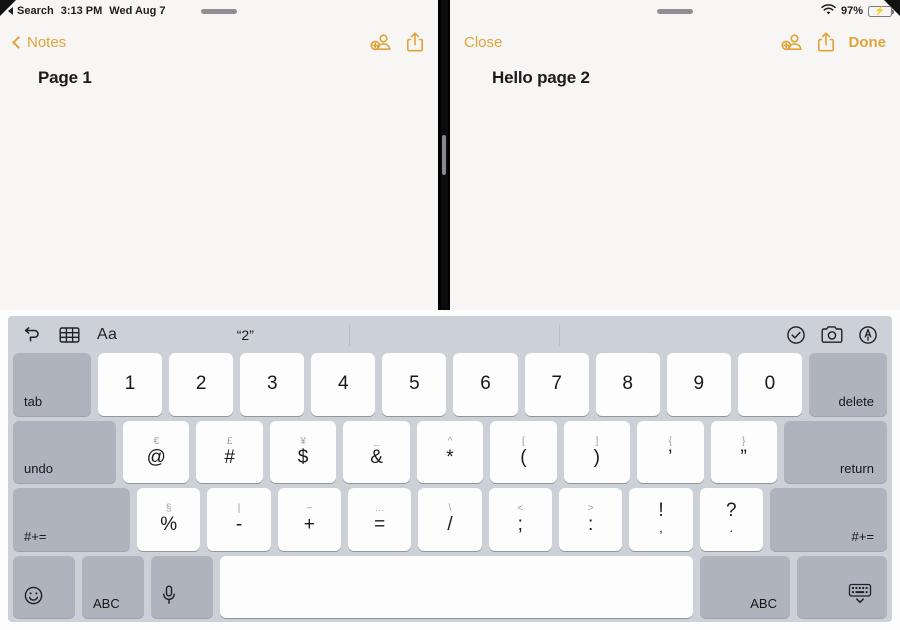 This screenshot has height=630, width=900. I want to click on right-note-title: Hello page 2, so click(675, 75).